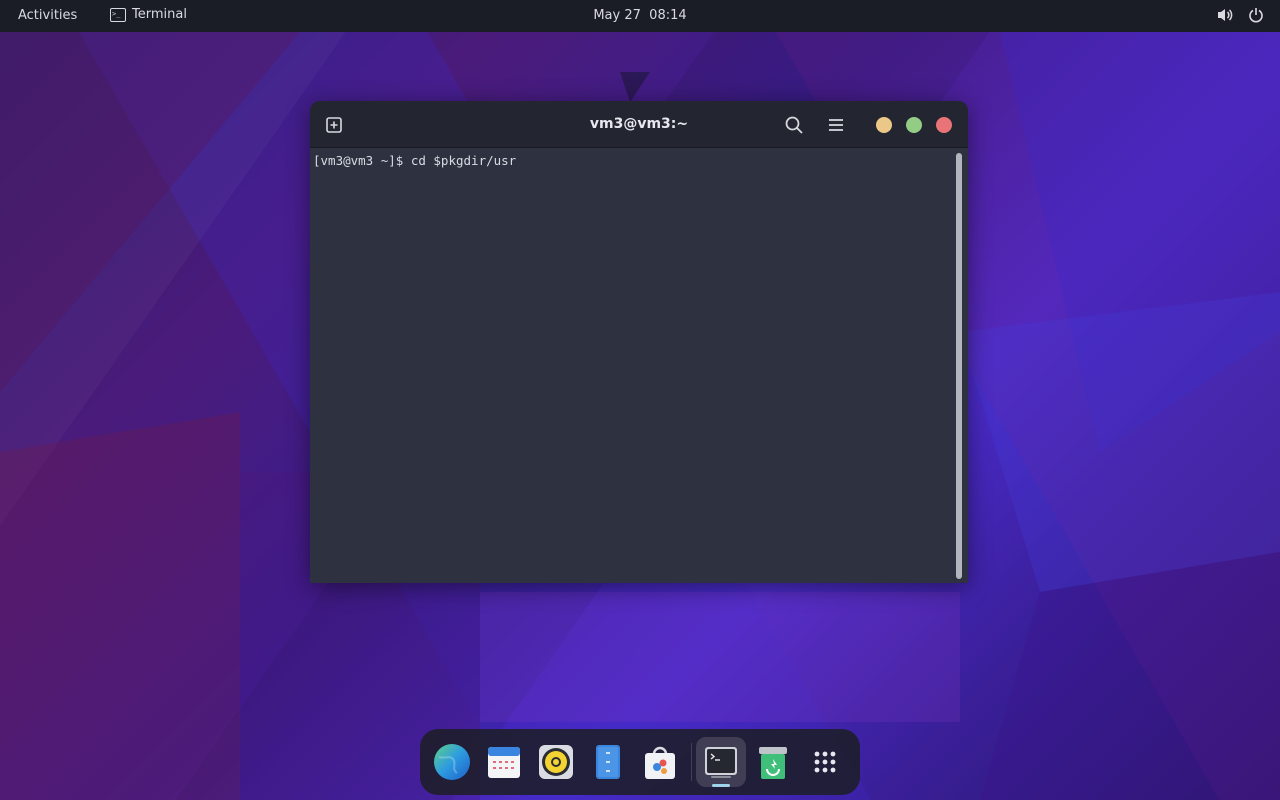 This screenshot has width=1280, height=800. I want to click on running-indicator, so click(721, 785).